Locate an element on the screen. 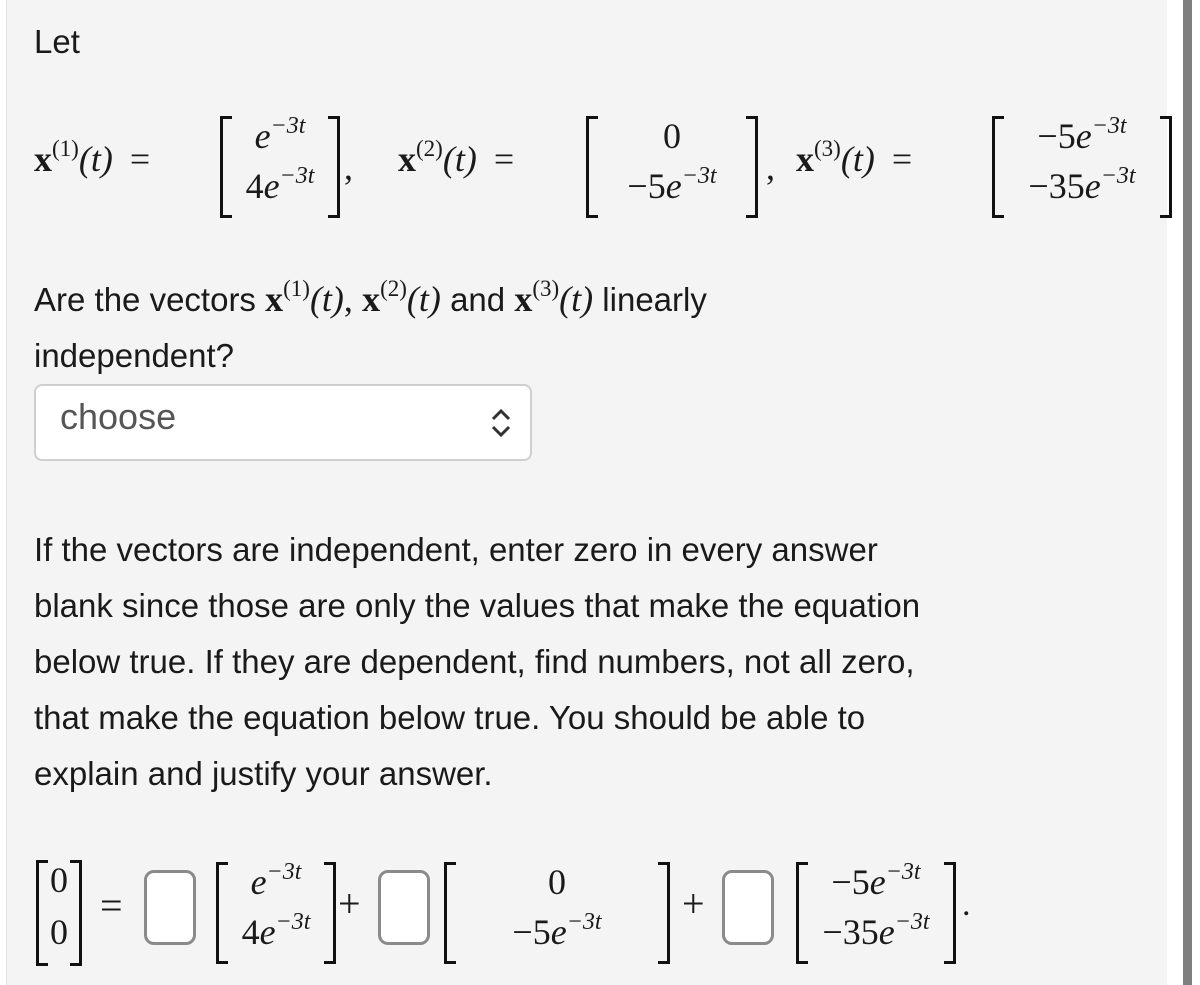  updown-chevron-icon is located at coordinates (501, 423).